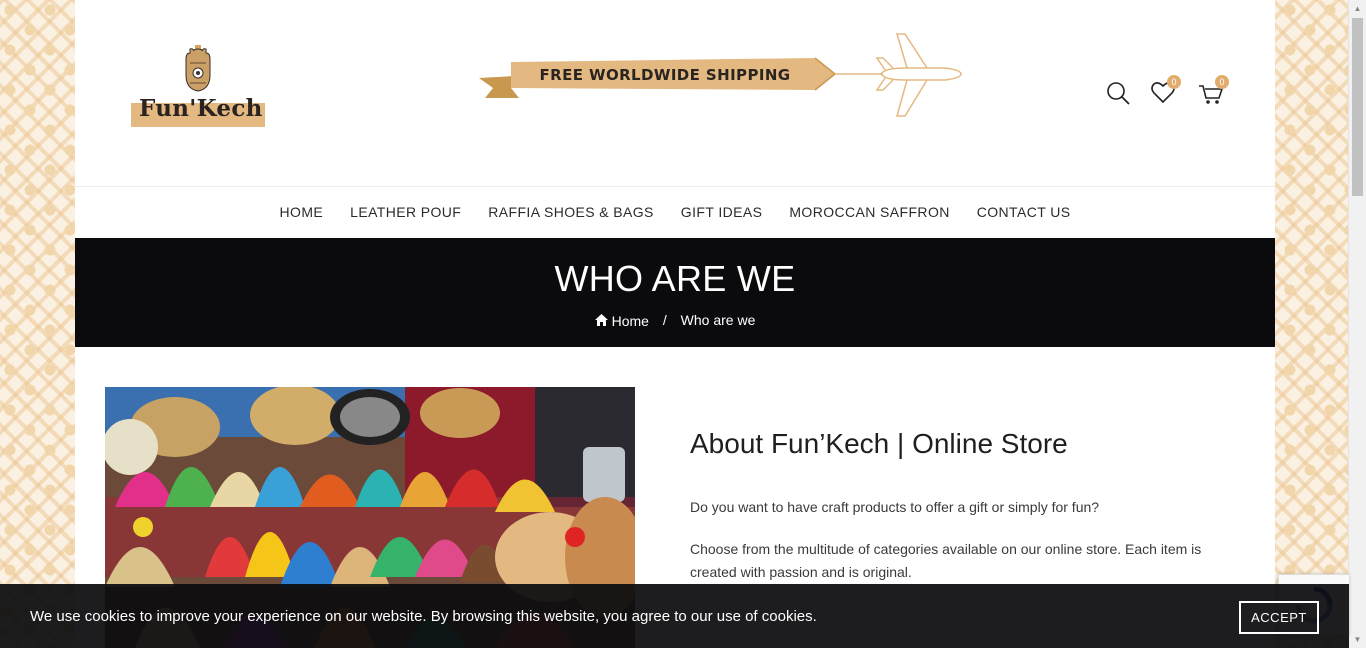 The width and height of the screenshot is (1366, 648). Describe the element at coordinates (675, 320) in the screenshot. I see `breadcrumb: Home / Who are we` at that location.